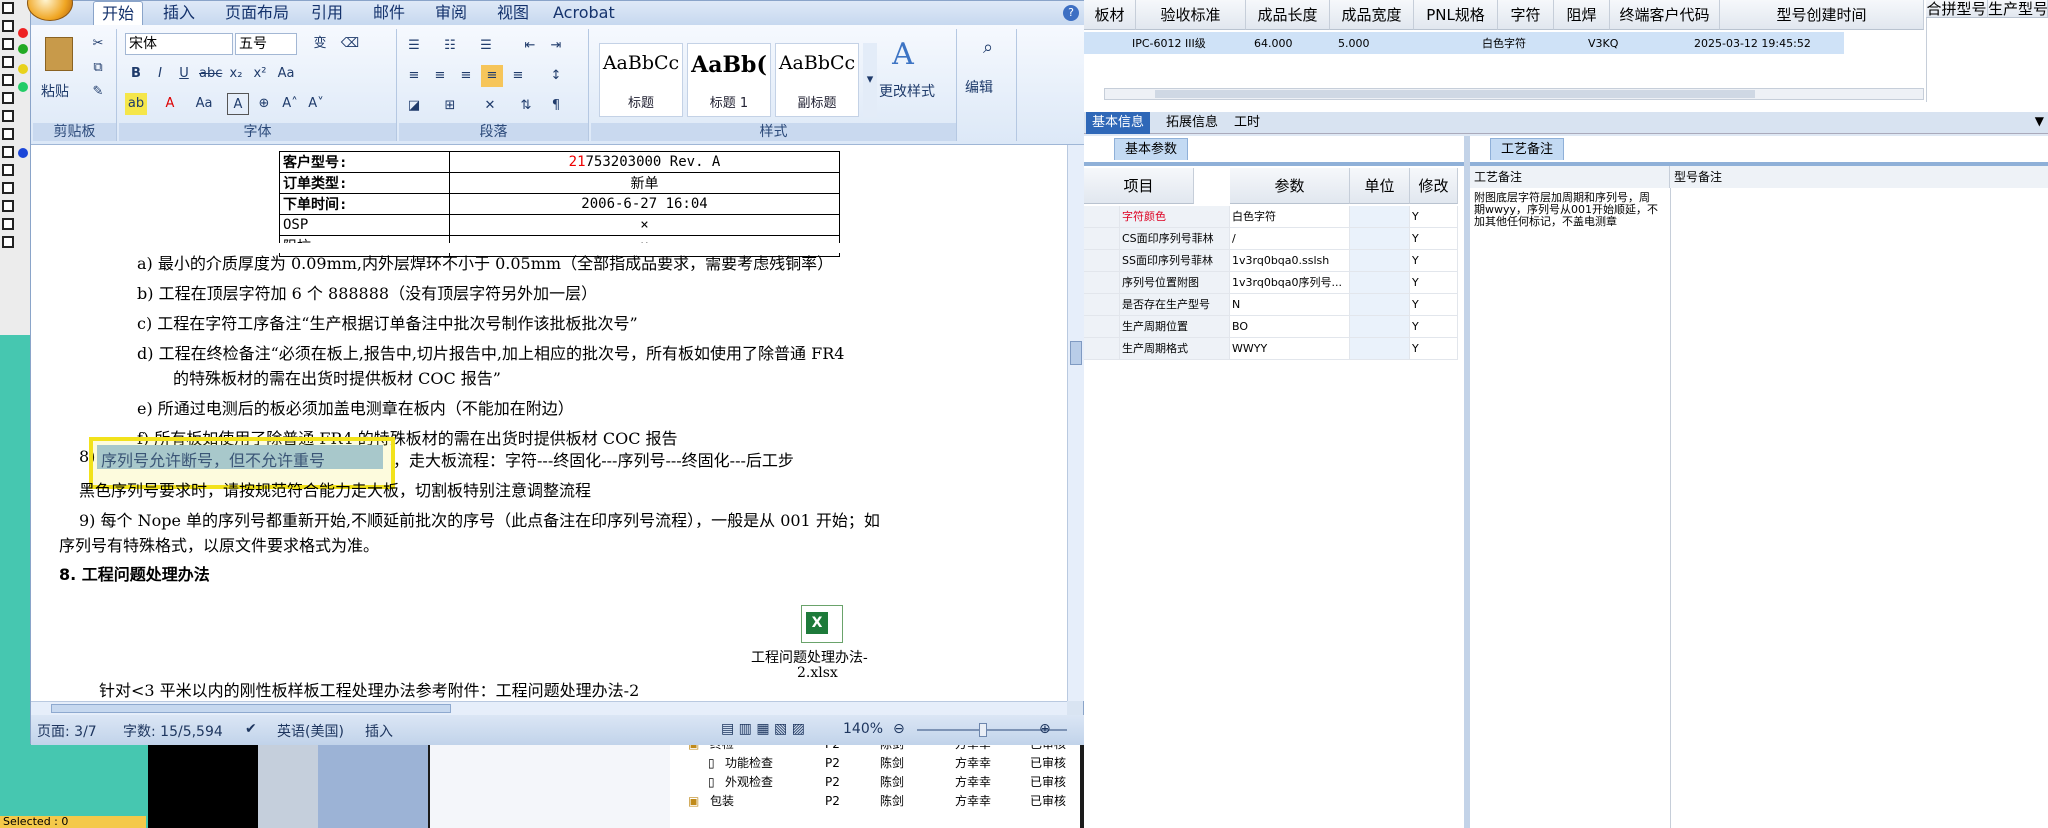 The image size is (2048, 828). Describe the element at coordinates (903, 55) in the screenshot. I see `change-styles-icon: A` at that location.